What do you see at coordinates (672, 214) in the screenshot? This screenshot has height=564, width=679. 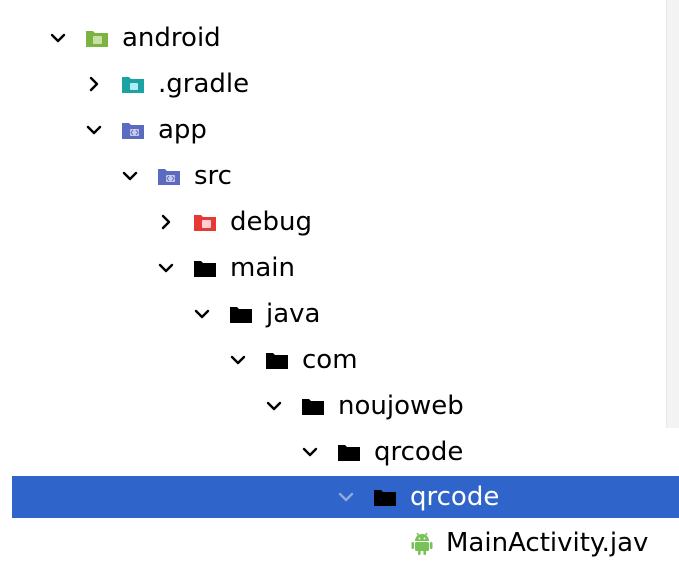 I see `vertical-scrollbar` at bounding box center [672, 214].